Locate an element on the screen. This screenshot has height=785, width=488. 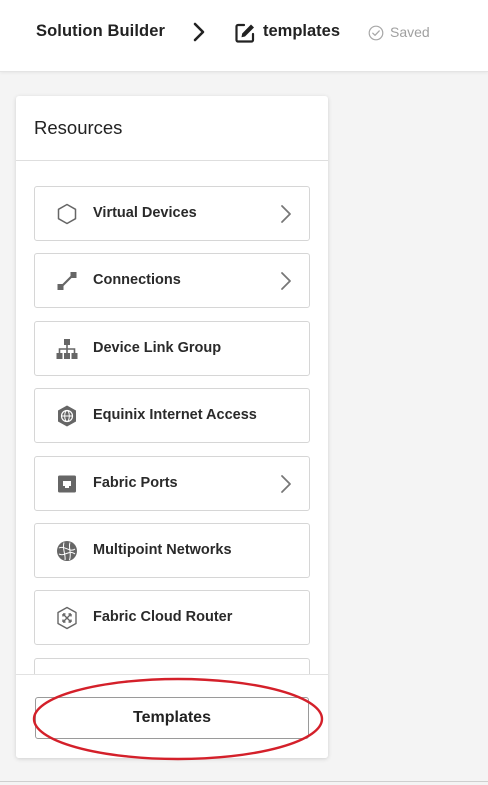
save-status: Saved is located at coordinates (410, 32).